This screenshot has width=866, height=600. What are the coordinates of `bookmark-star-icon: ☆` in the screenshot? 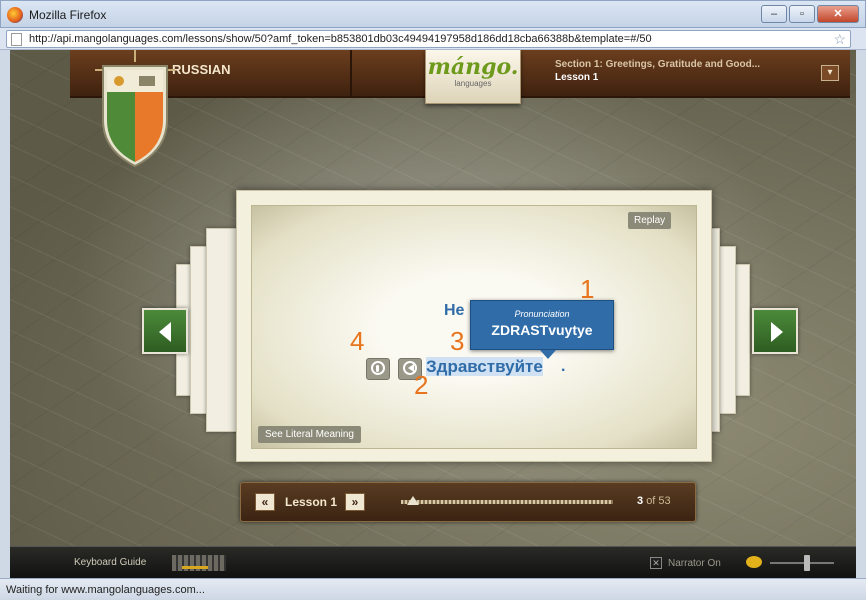 It's located at (839, 39).